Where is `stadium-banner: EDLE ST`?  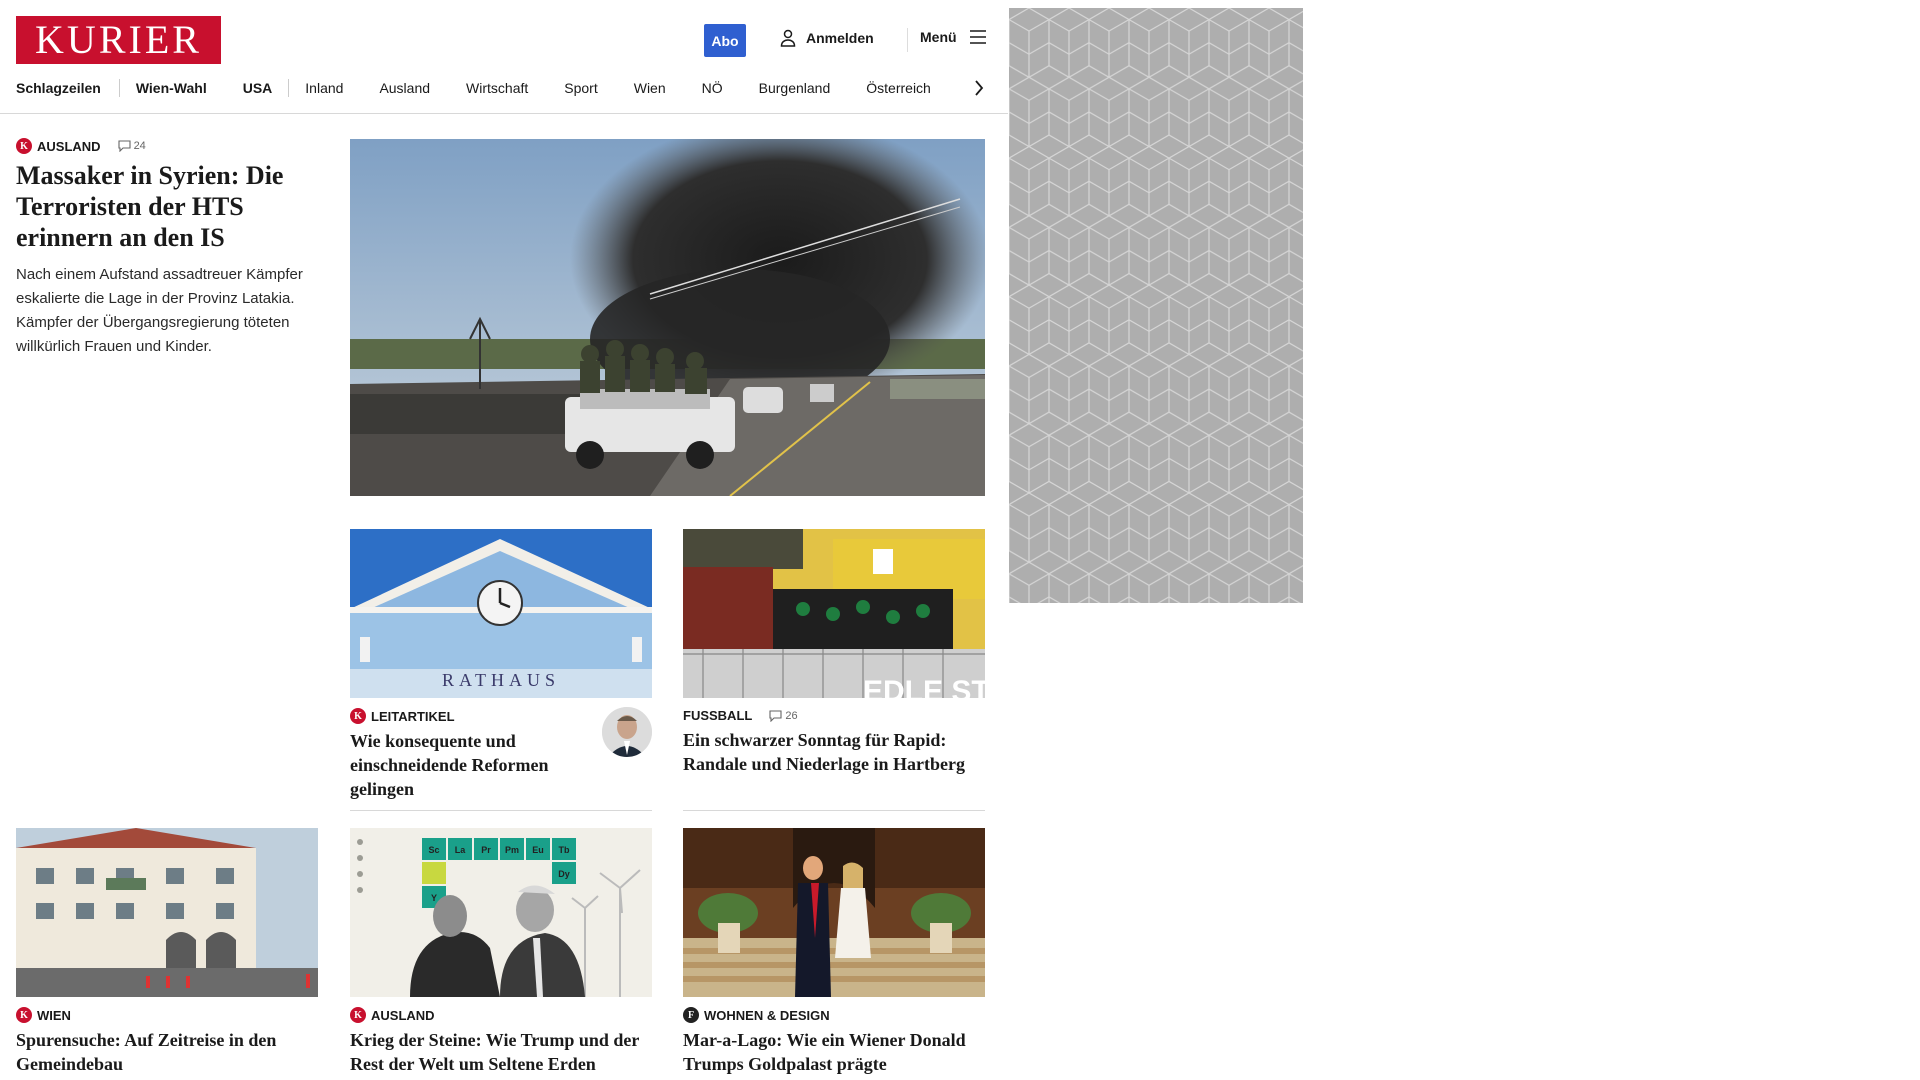
stadium-banner: EDLE ST is located at coordinates (924, 686).